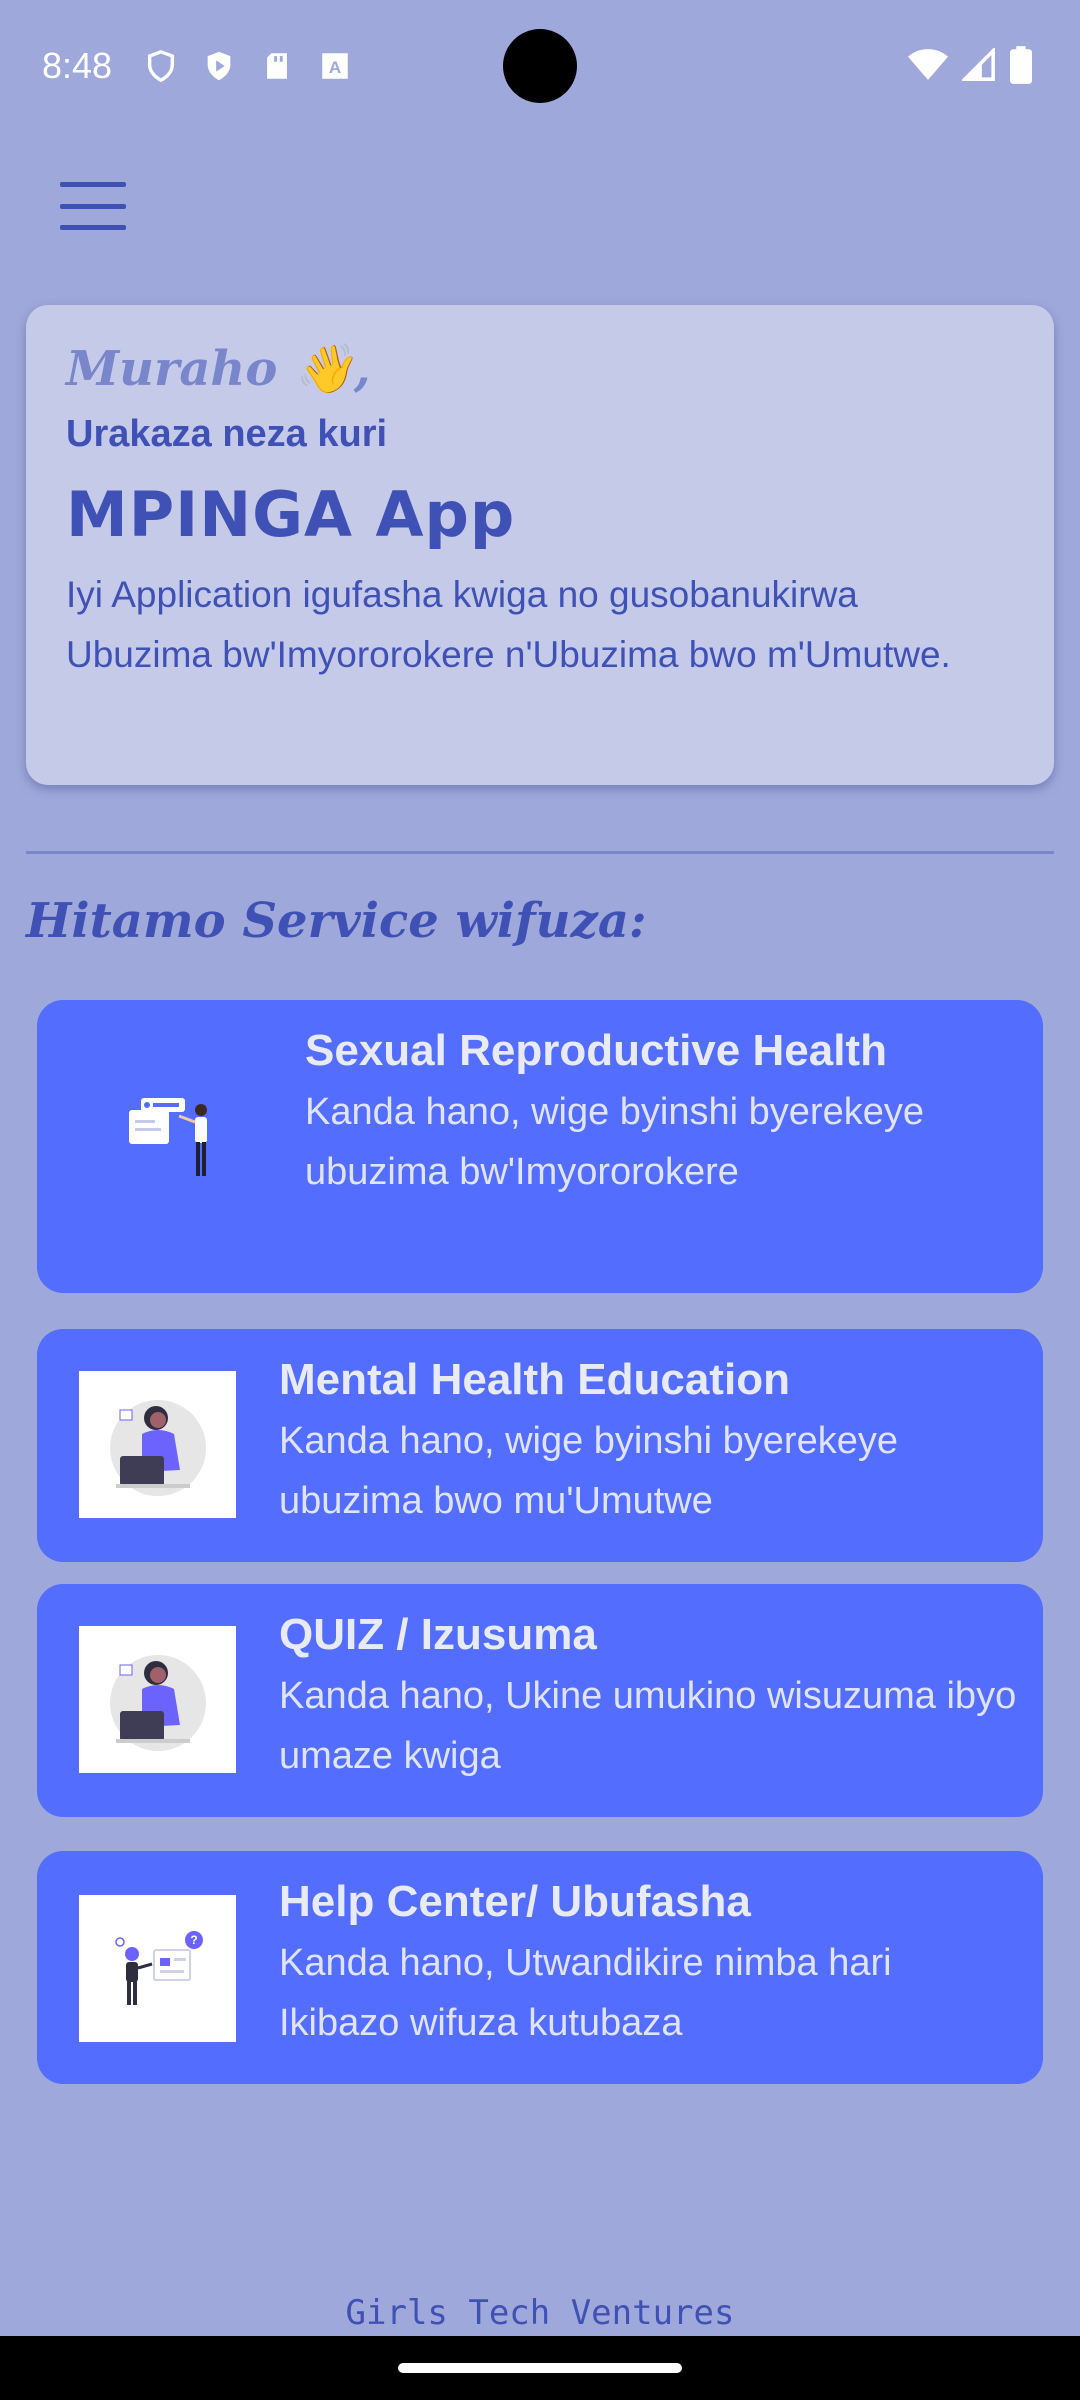 This screenshot has width=1080, height=2400. Describe the element at coordinates (978, 64) in the screenshot. I see `signal-icon` at that location.